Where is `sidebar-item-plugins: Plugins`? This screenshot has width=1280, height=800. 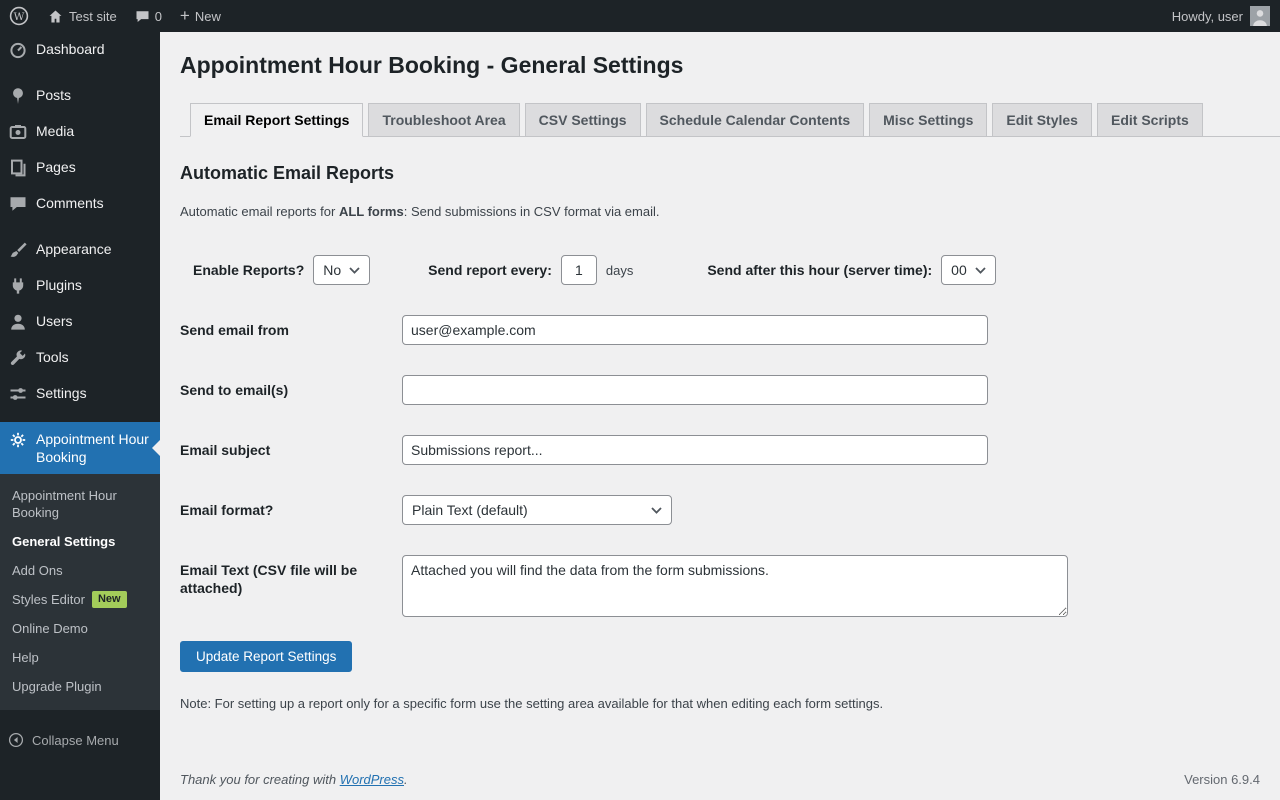
sidebar-item-plugins: Plugins is located at coordinates (80, 286).